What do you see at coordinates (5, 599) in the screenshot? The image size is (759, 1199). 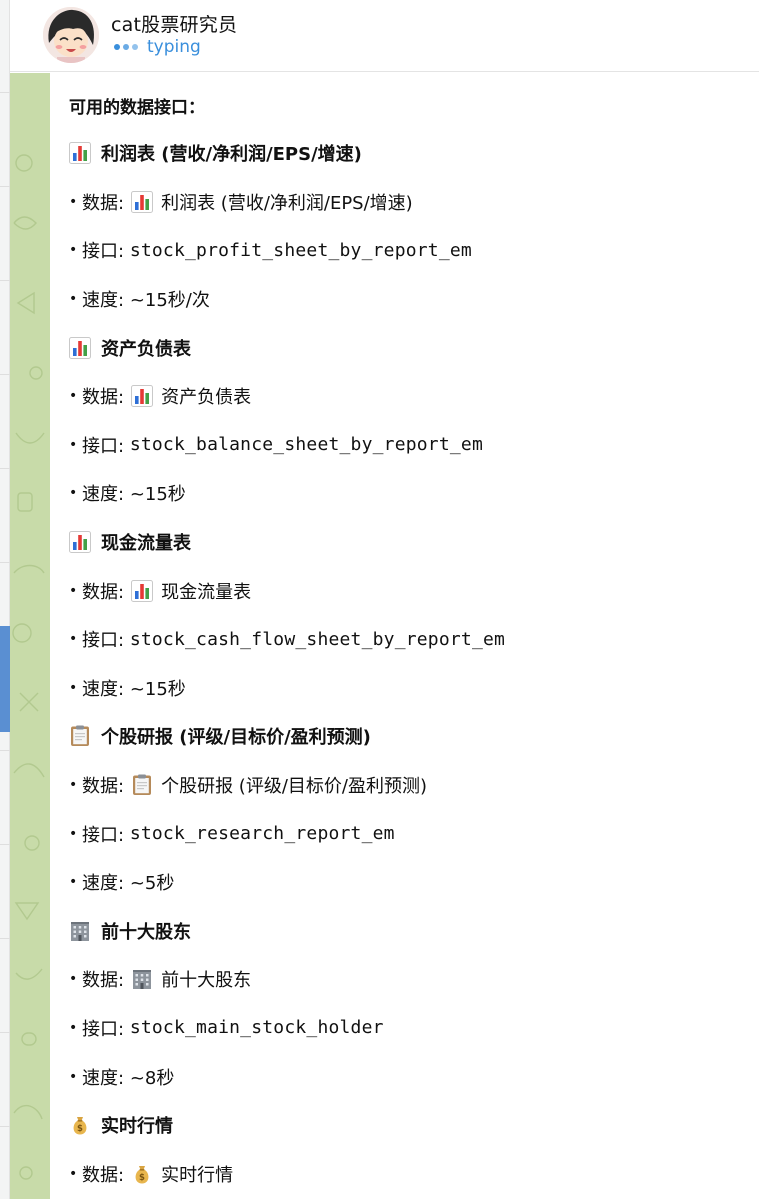 I see `chat-list-pane-edge` at bounding box center [5, 599].